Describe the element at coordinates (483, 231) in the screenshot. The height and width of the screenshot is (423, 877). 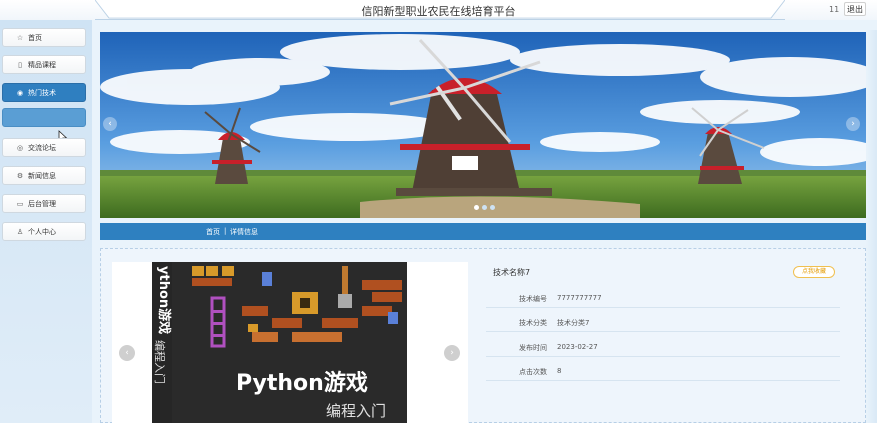
I see `breadcrumb: 首页 | 详情信息` at that location.